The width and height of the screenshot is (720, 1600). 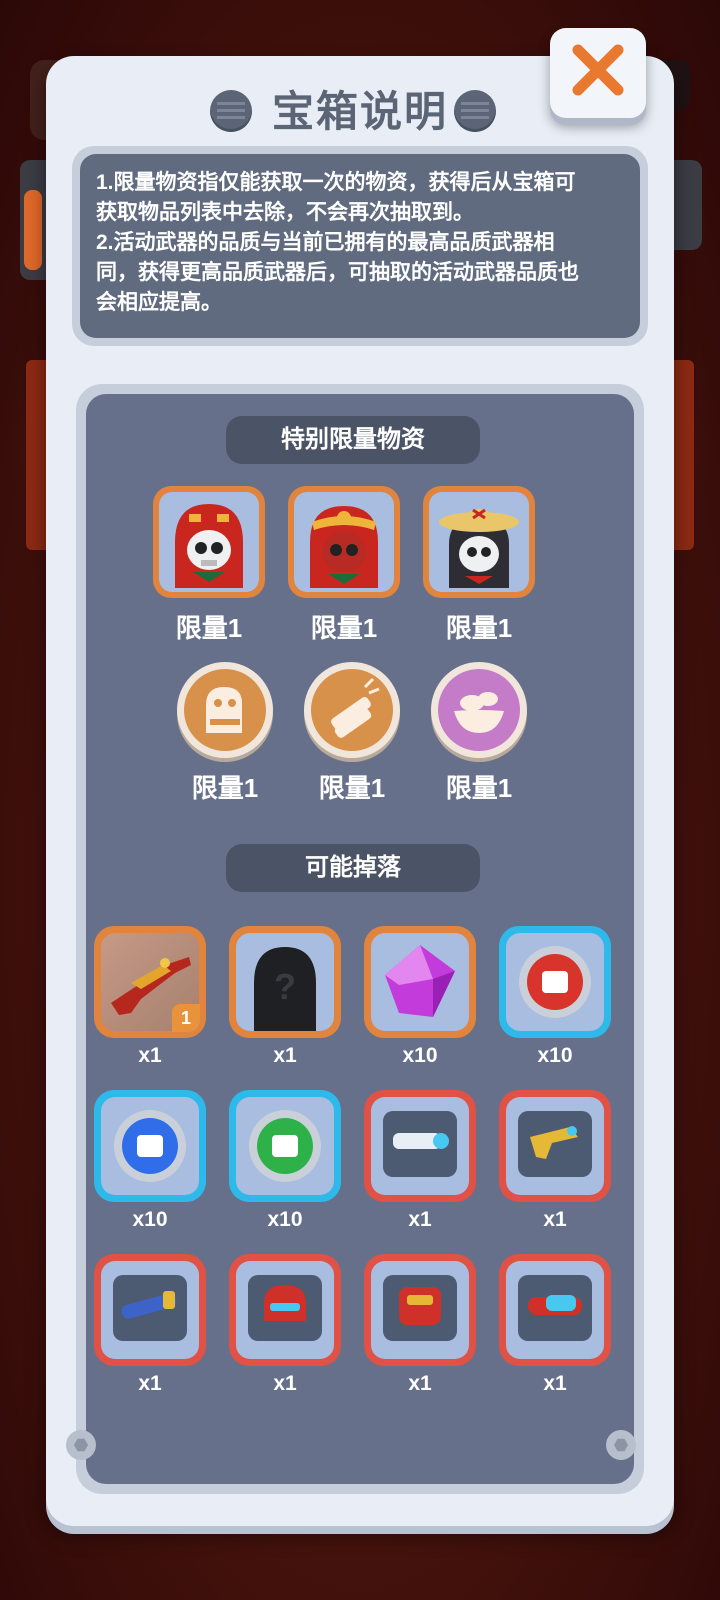 What do you see at coordinates (285, 1146) in the screenshot?
I see `green-fist-coin-icon` at bounding box center [285, 1146].